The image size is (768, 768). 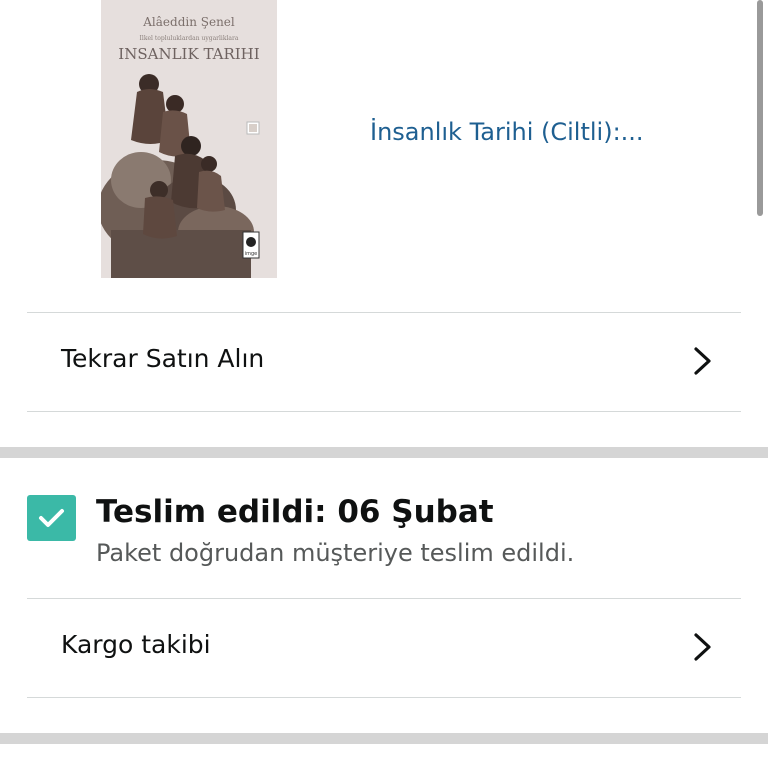 I want to click on buy-again-row: Tekrar Satın Alın, so click(x=384, y=361).